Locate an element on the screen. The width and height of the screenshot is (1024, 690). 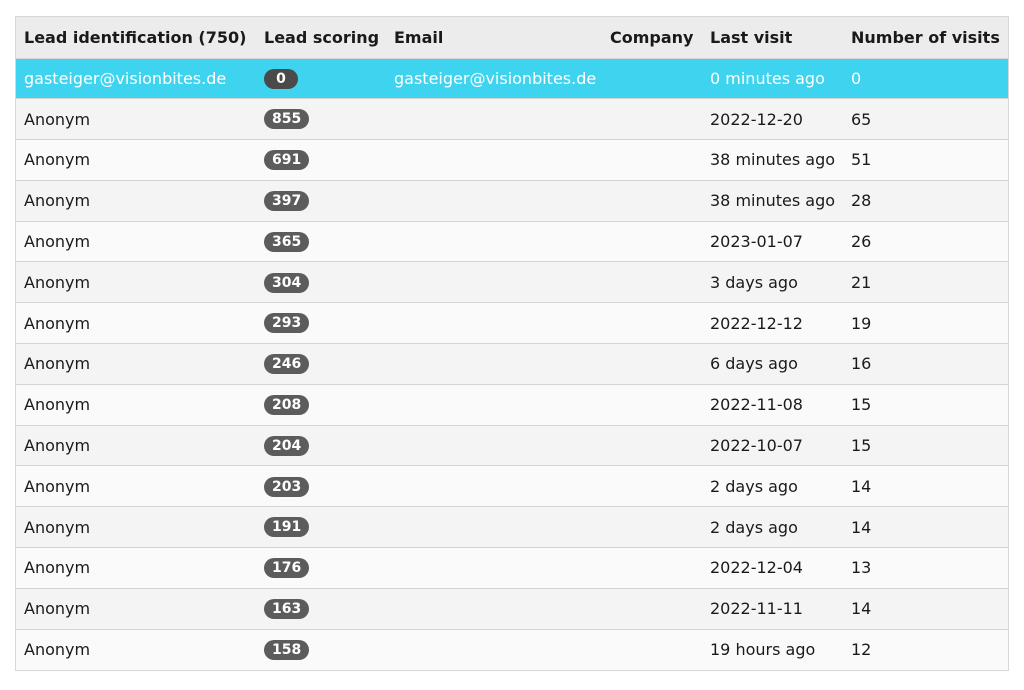
lead-score-badge: 203 is located at coordinates (287, 486).